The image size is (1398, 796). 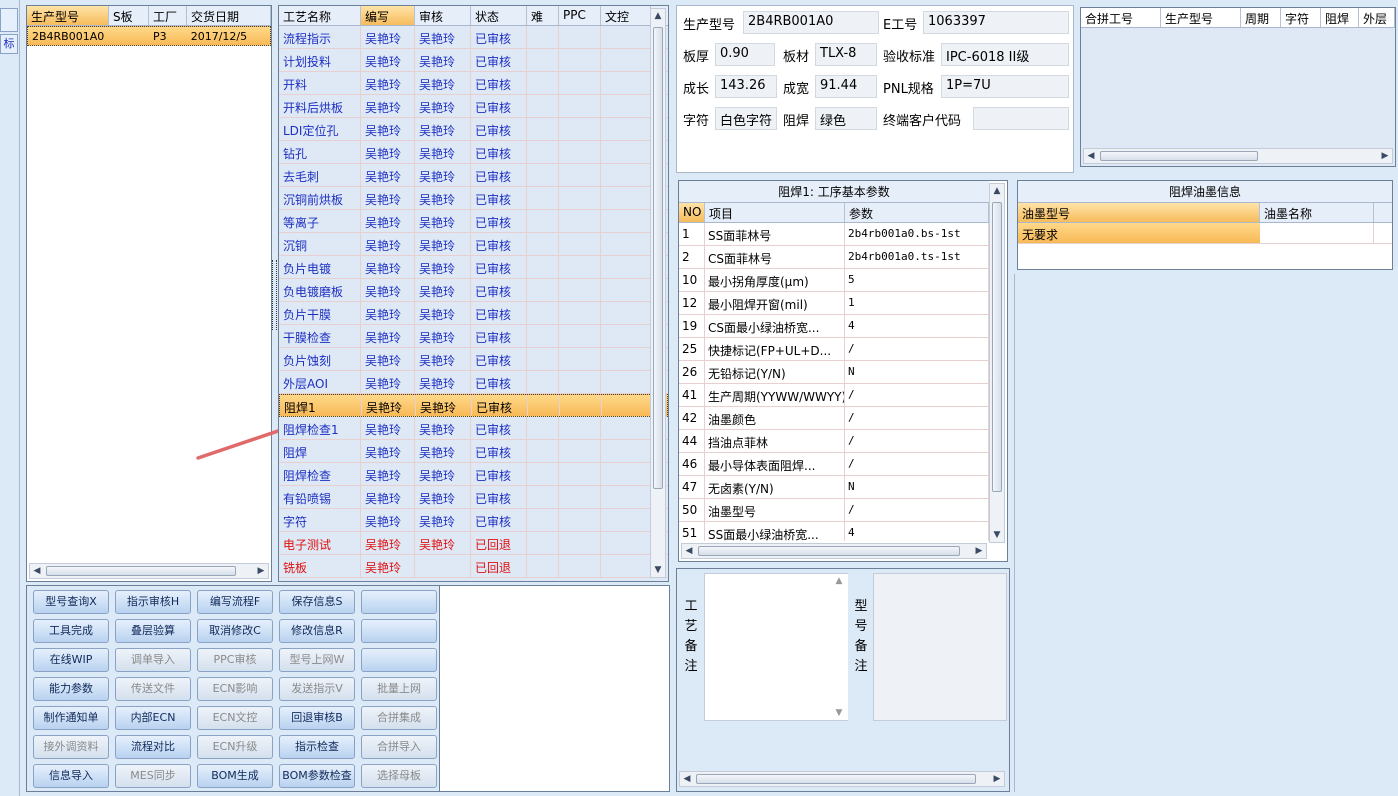 I want to click on param-row: 46 最小导体表面阻焊... /, so click(x=834, y=464).